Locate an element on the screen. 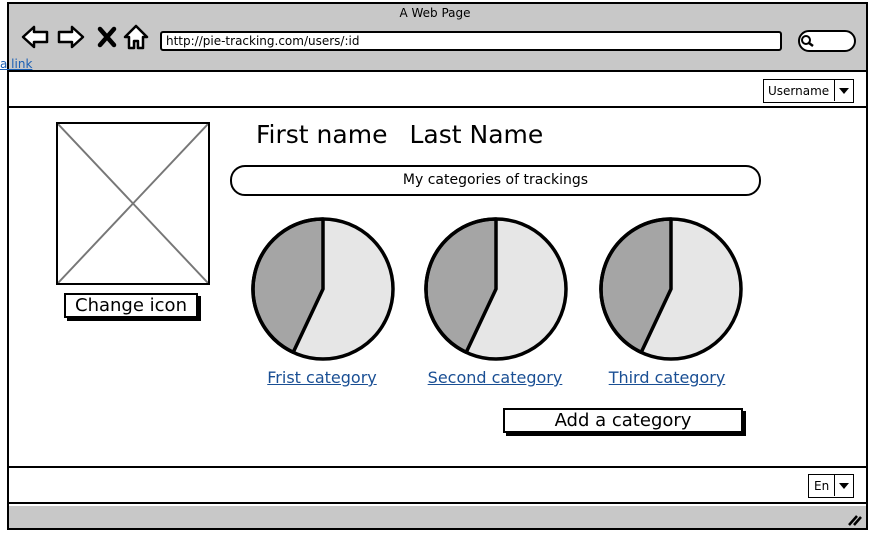  username-select-toggle is located at coordinates (843, 90).